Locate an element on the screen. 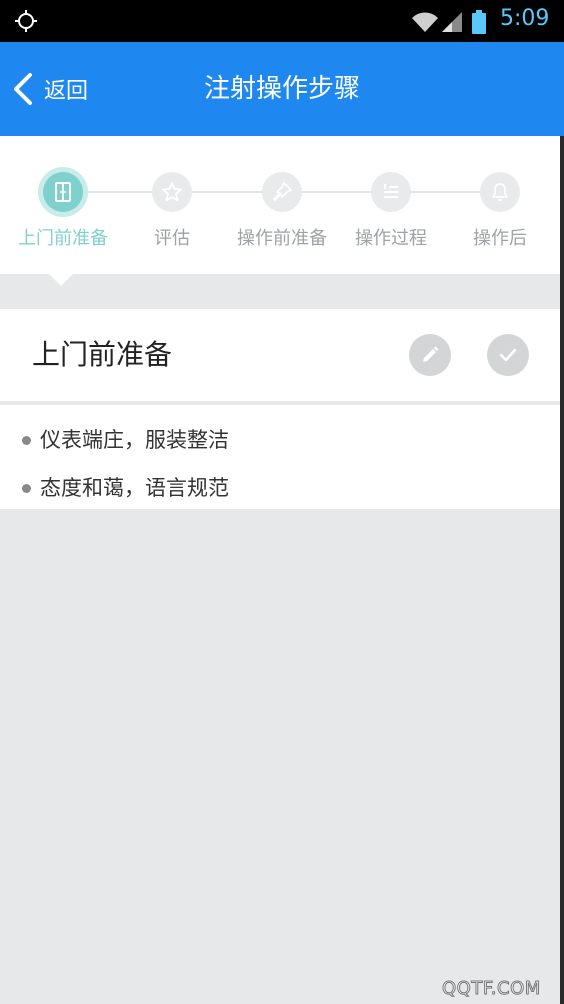 This screenshot has height=1004, width=564. step-operation-process: 操作过程 is located at coordinates (391, 211).